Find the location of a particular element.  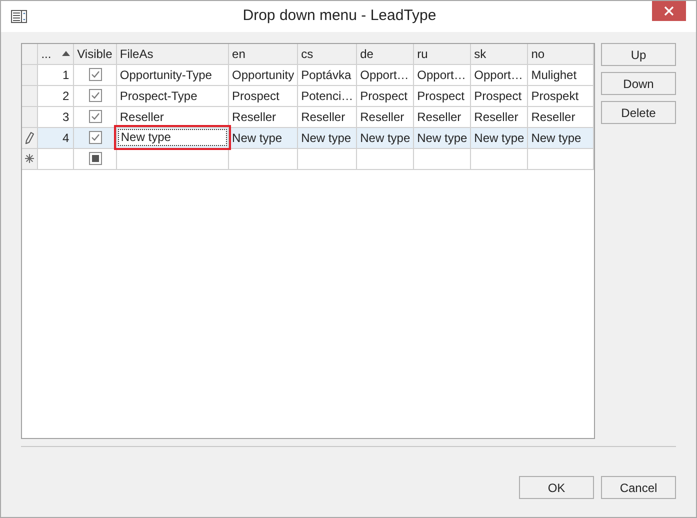

row-number: 1 is located at coordinates (66, 75).